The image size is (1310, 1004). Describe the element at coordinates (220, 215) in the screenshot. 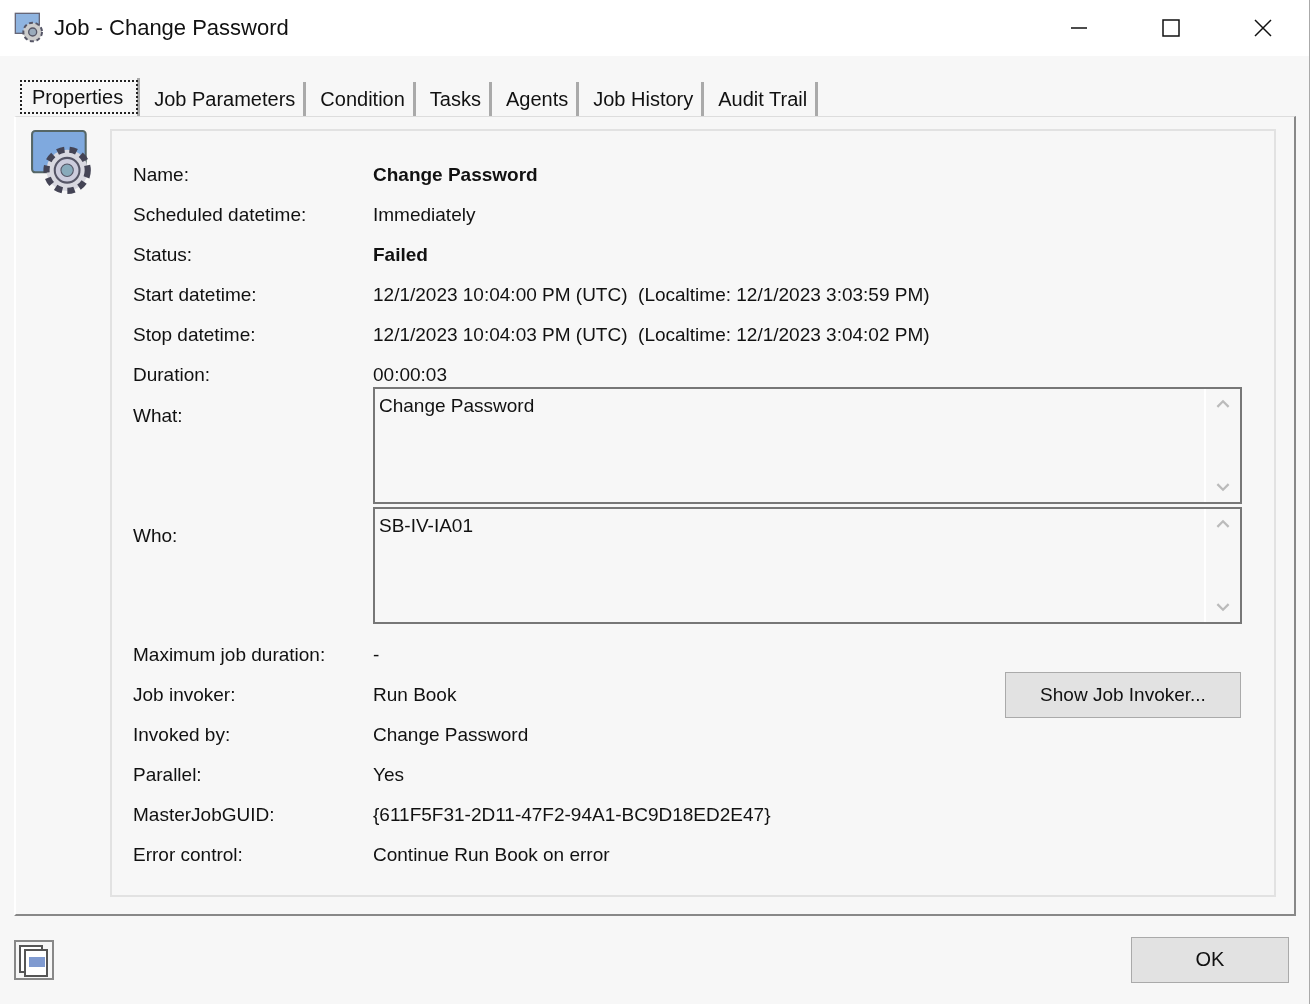

I see `field-label: Scheduled datetime:` at that location.